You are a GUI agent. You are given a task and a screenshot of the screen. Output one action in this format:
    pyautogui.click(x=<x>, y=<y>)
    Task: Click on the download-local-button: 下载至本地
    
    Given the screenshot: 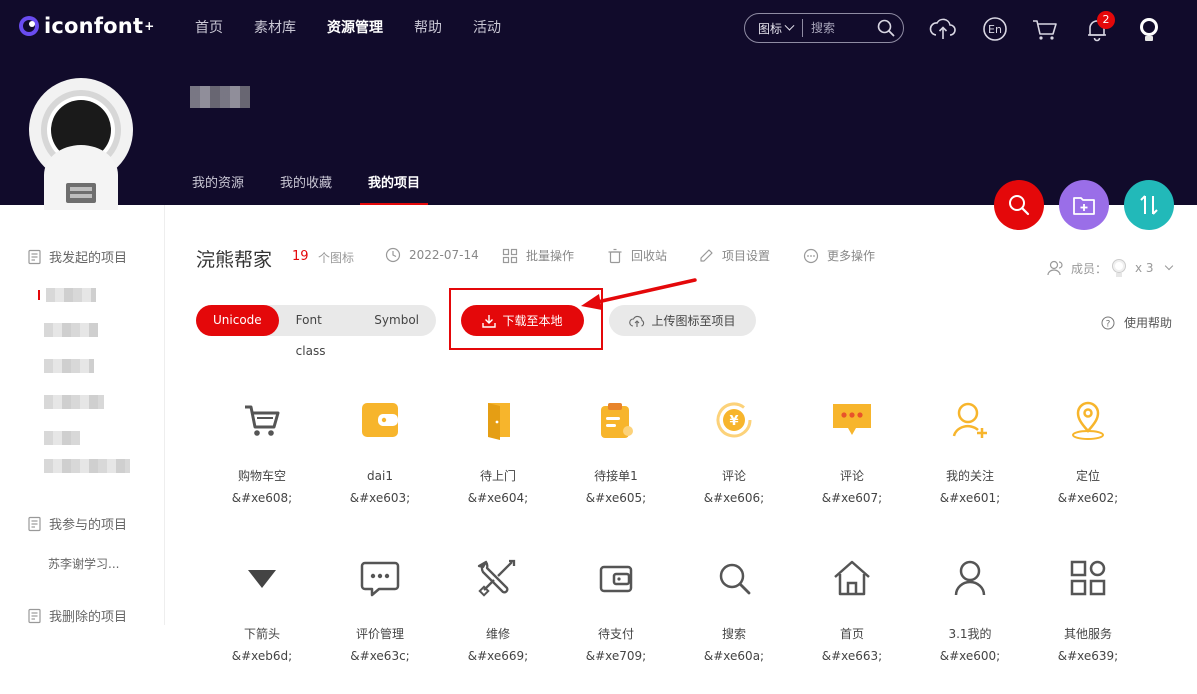 What is the action you would take?
    pyautogui.click(x=522, y=320)
    